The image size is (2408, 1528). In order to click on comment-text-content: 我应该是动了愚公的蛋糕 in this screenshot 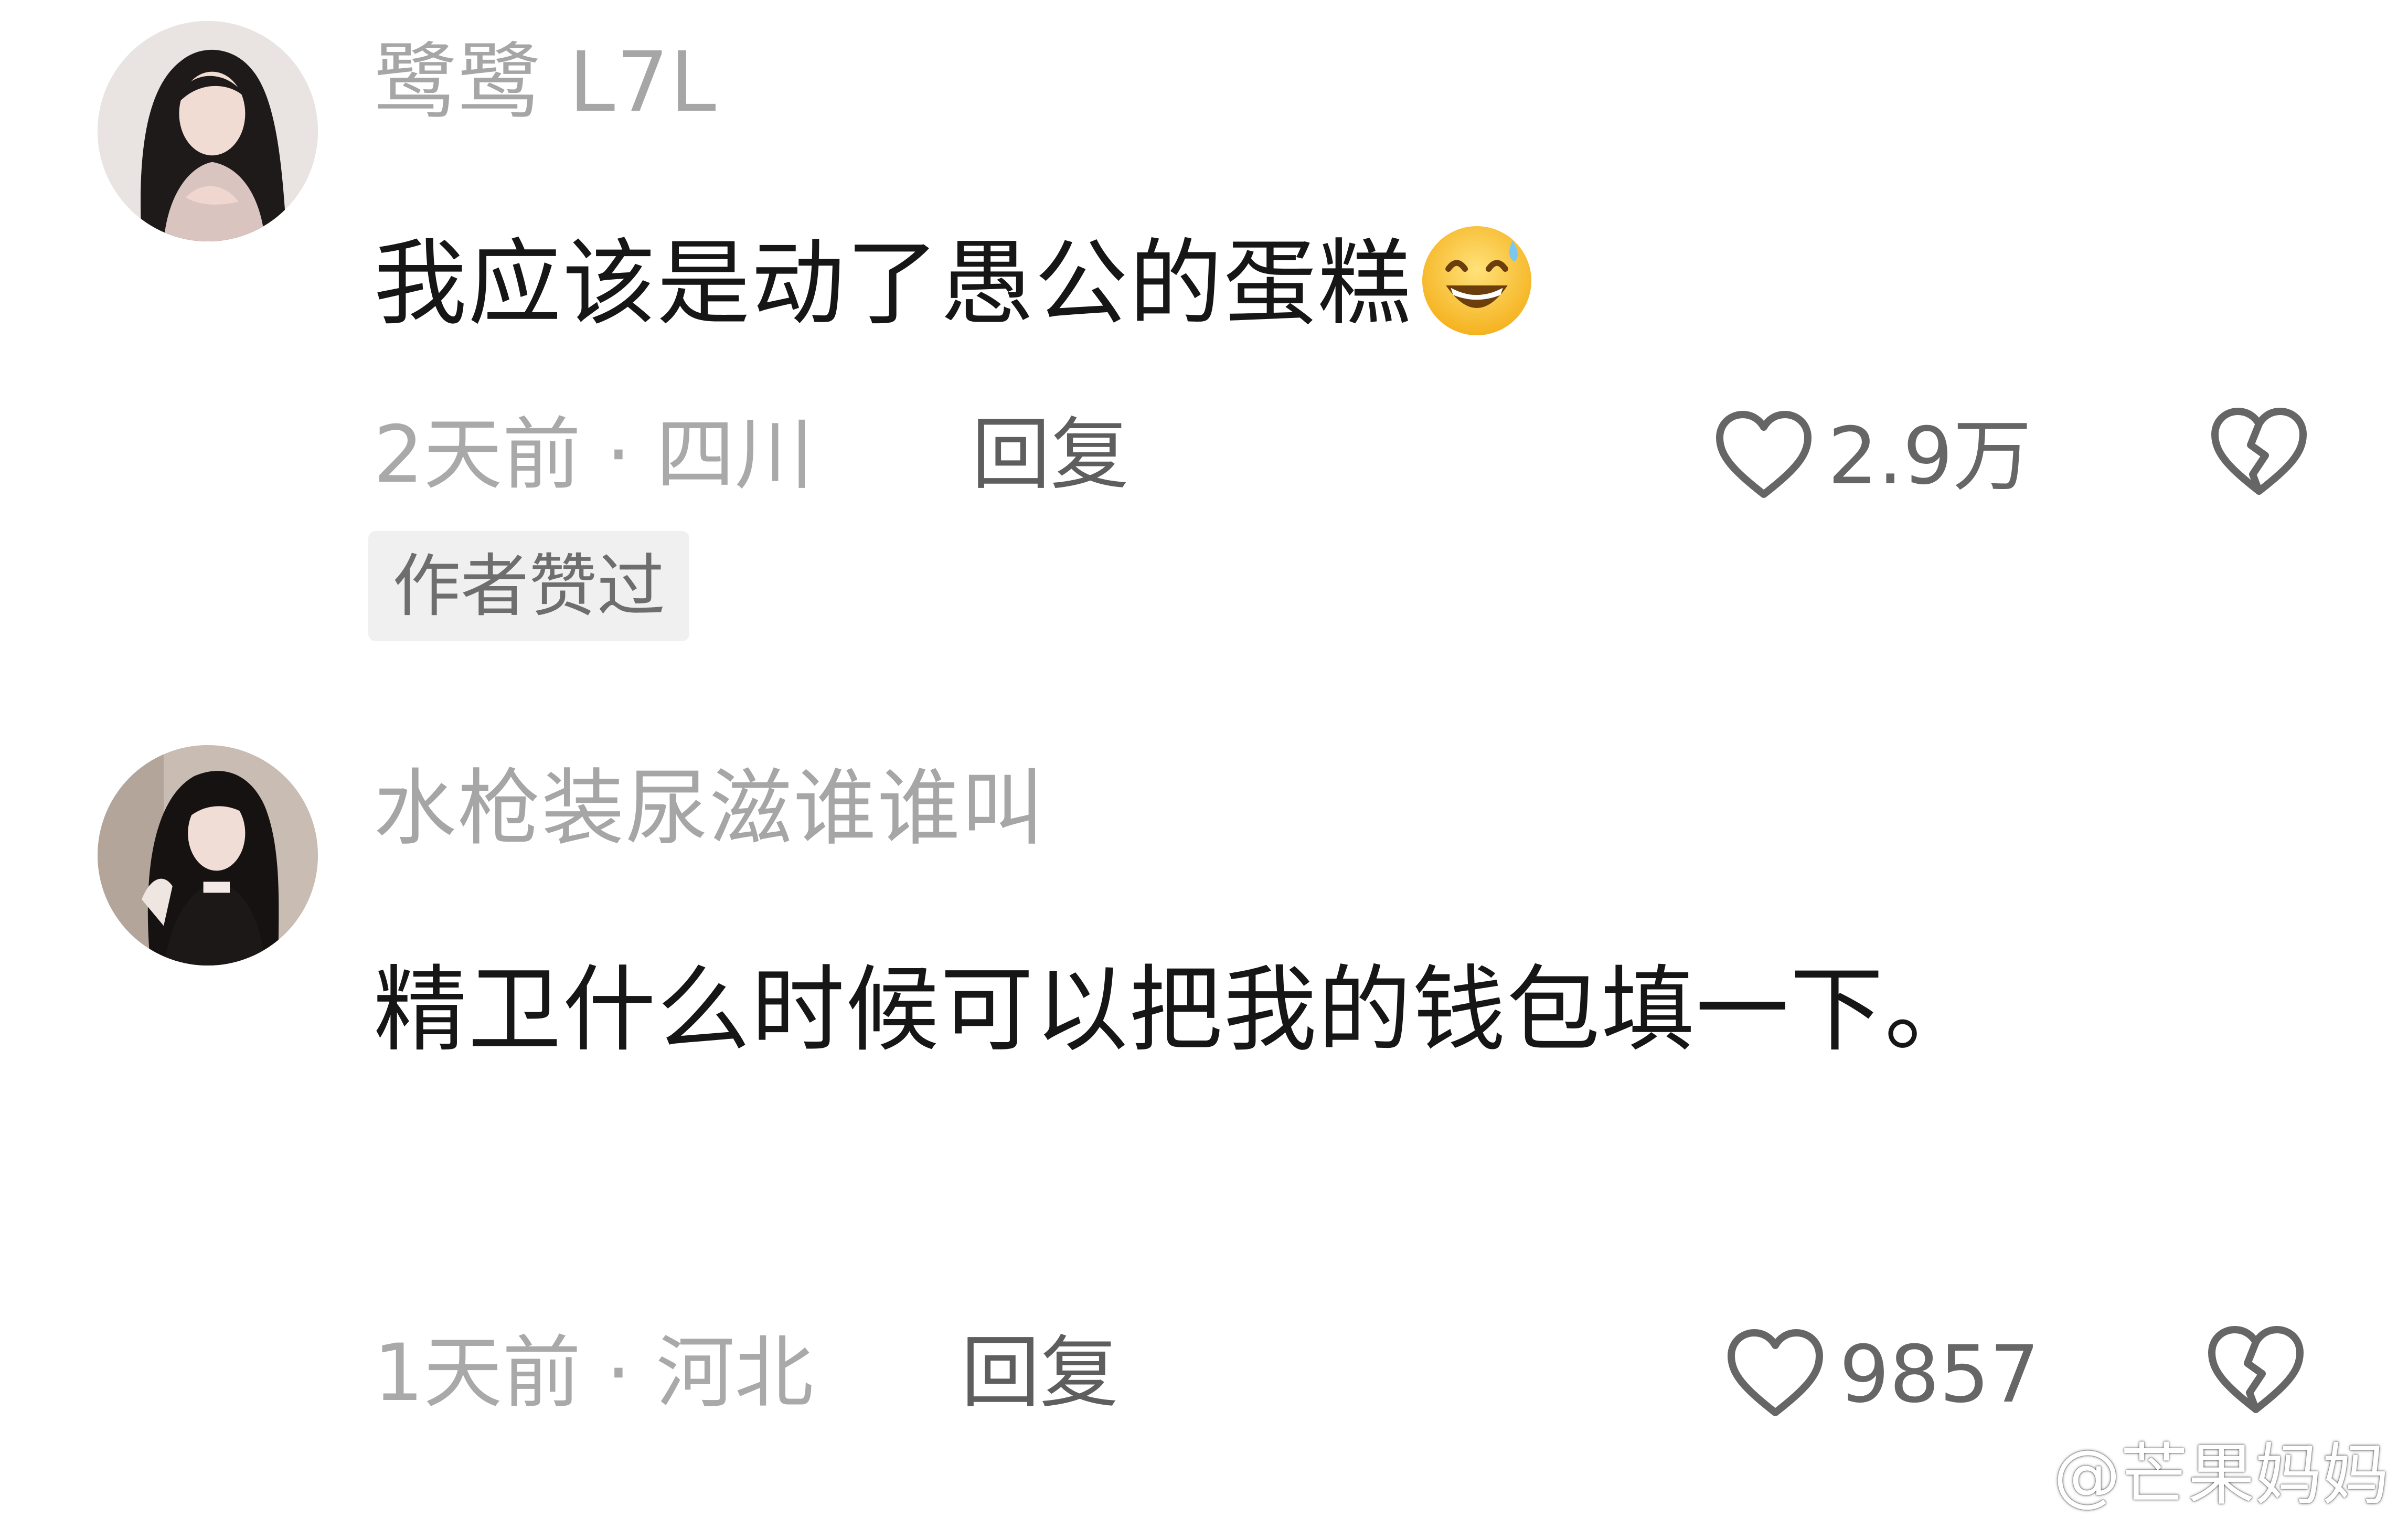, I will do `click(893, 283)`.